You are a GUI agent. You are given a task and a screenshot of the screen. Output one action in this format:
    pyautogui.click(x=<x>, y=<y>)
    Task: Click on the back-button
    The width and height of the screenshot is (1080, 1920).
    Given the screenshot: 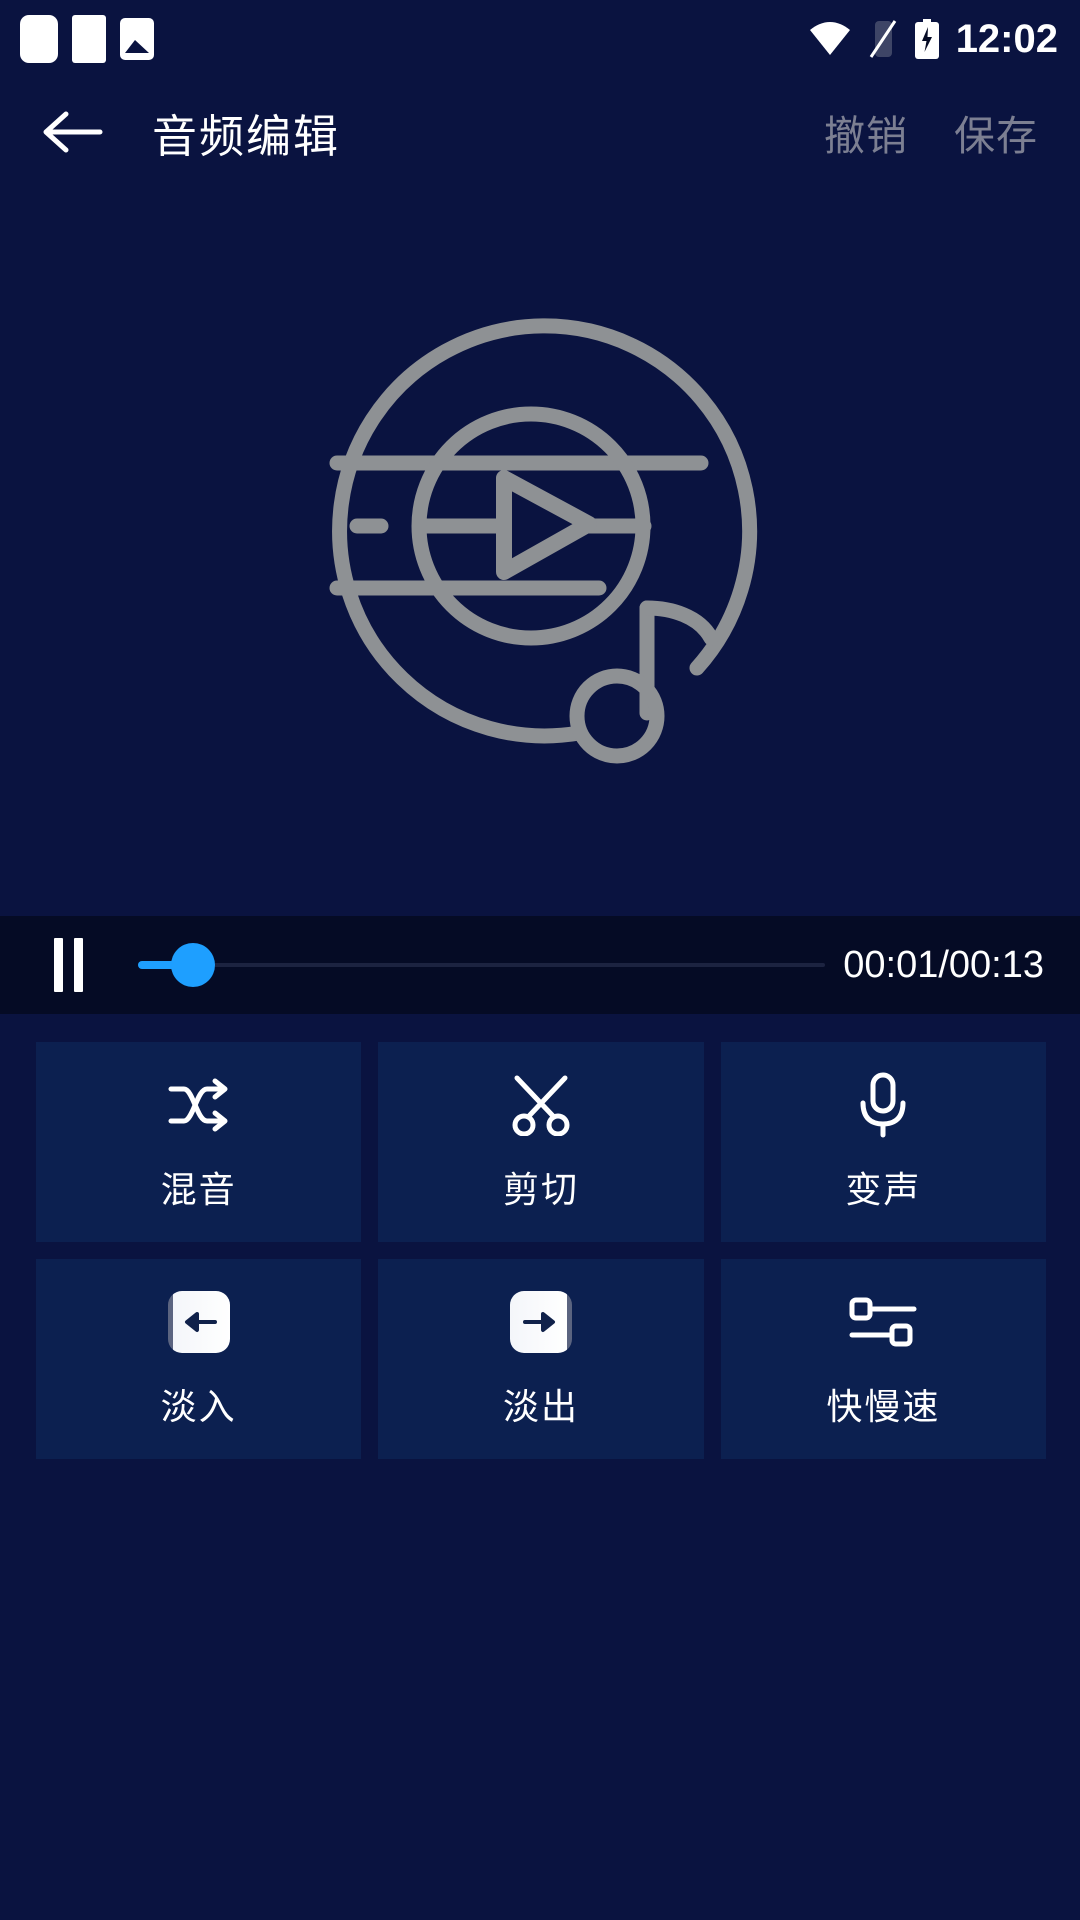 What is the action you would take?
    pyautogui.click(x=72, y=132)
    